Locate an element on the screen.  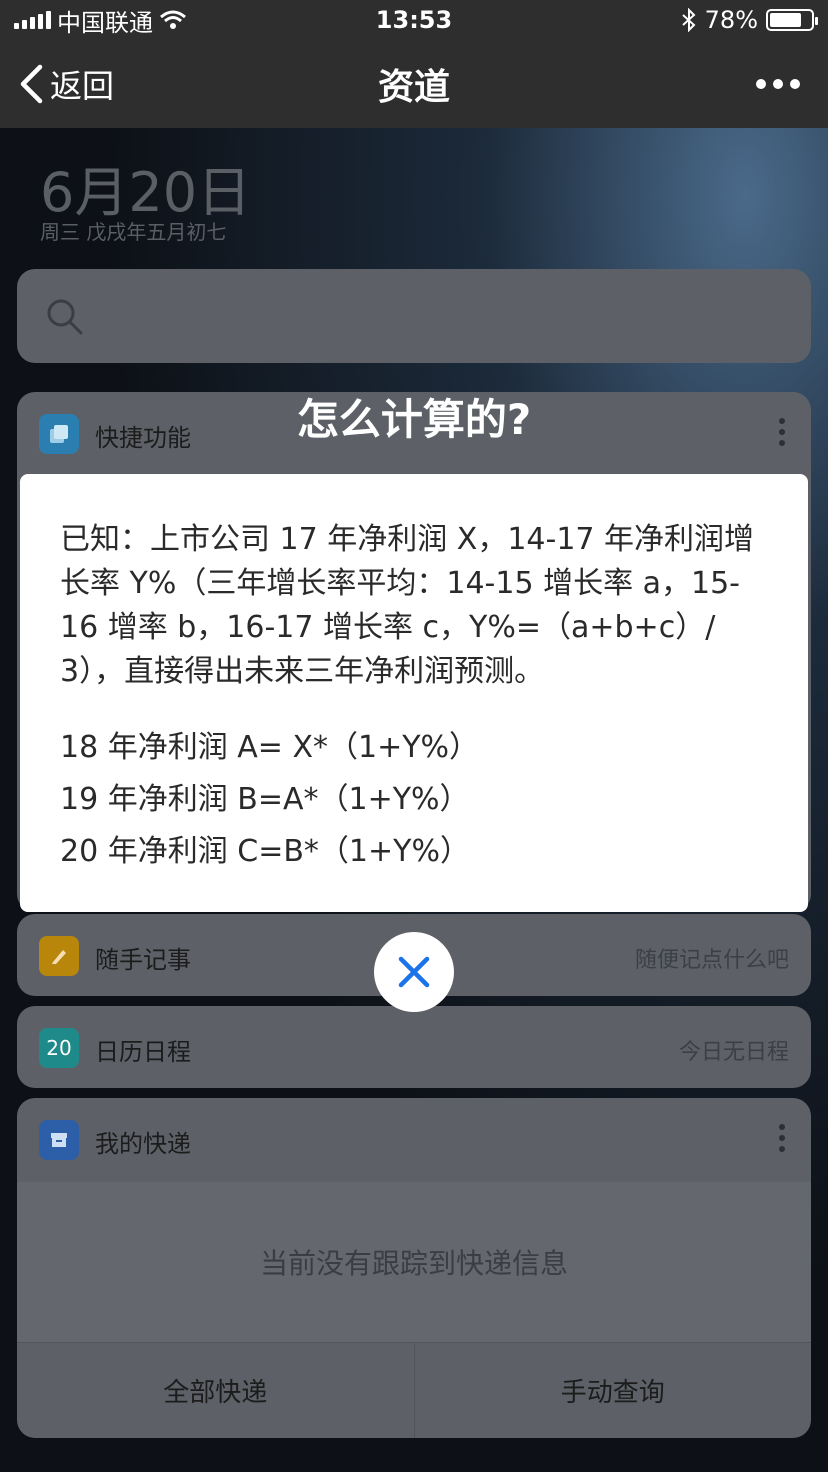
chevron-left-icon is located at coordinates (31, 84).